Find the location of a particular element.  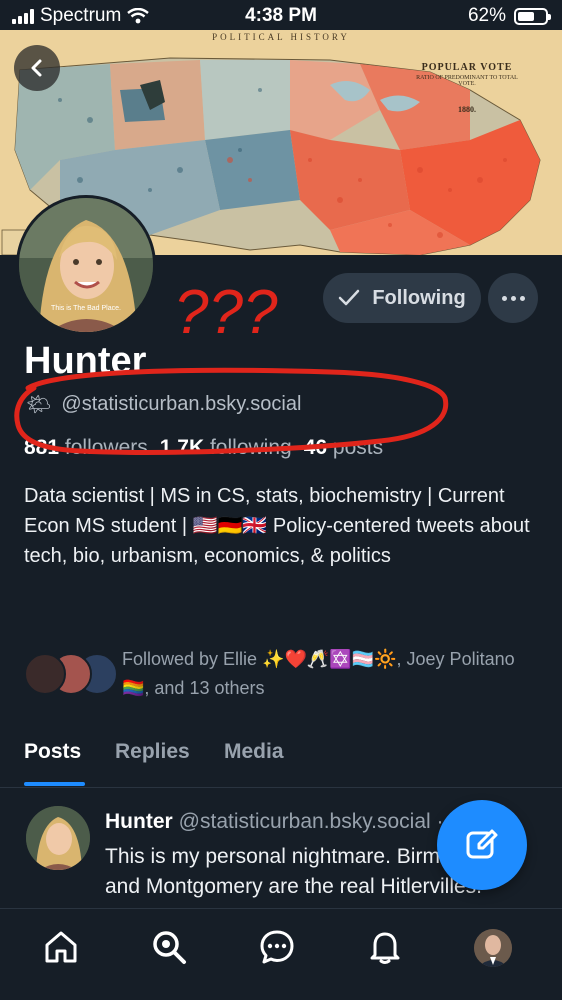

chat-icon is located at coordinates (277, 947).